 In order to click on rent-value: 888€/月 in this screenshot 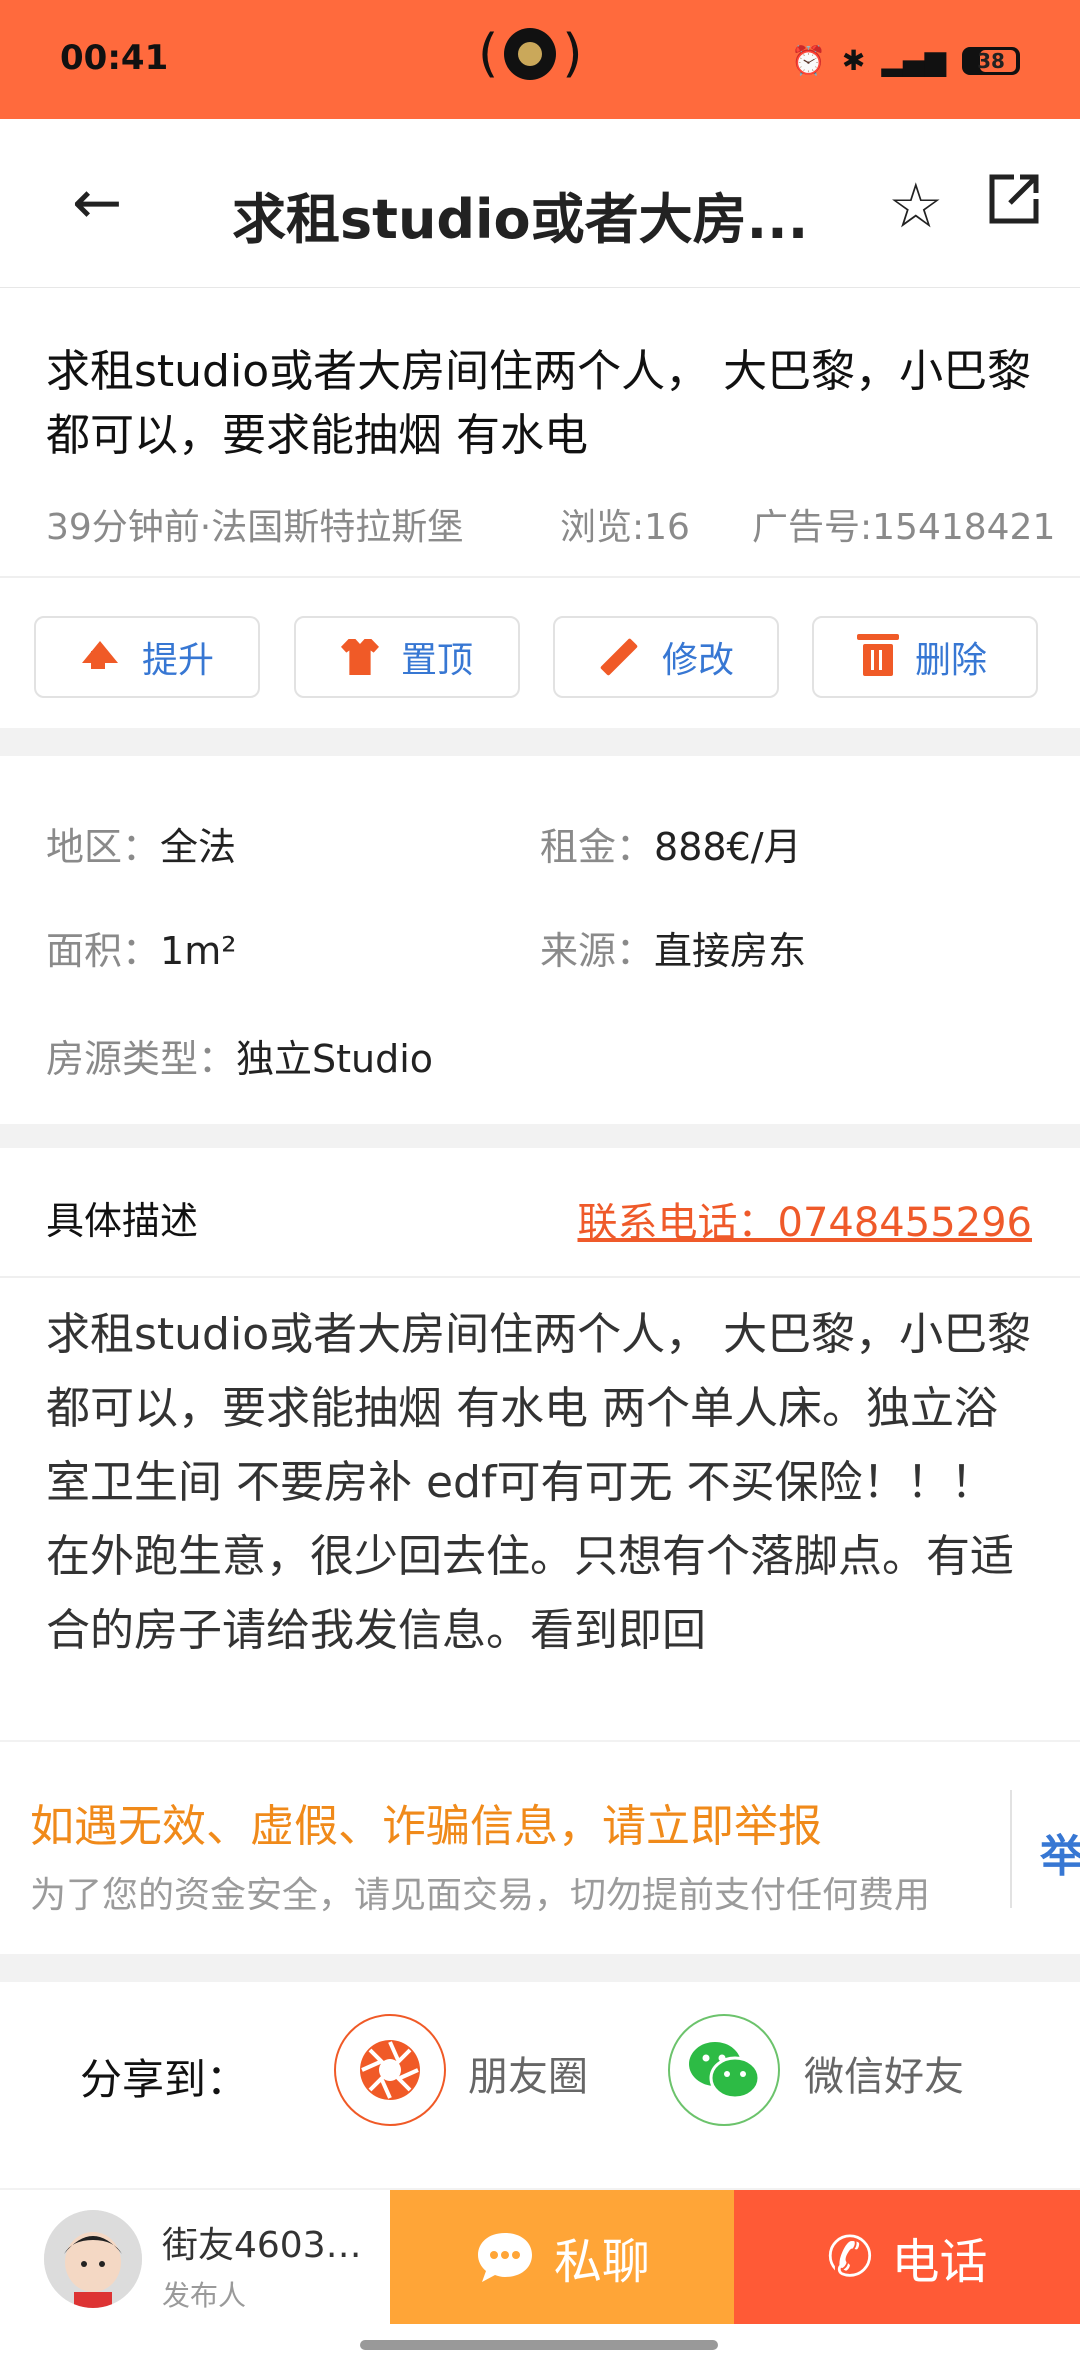, I will do `click(728, 847)`.